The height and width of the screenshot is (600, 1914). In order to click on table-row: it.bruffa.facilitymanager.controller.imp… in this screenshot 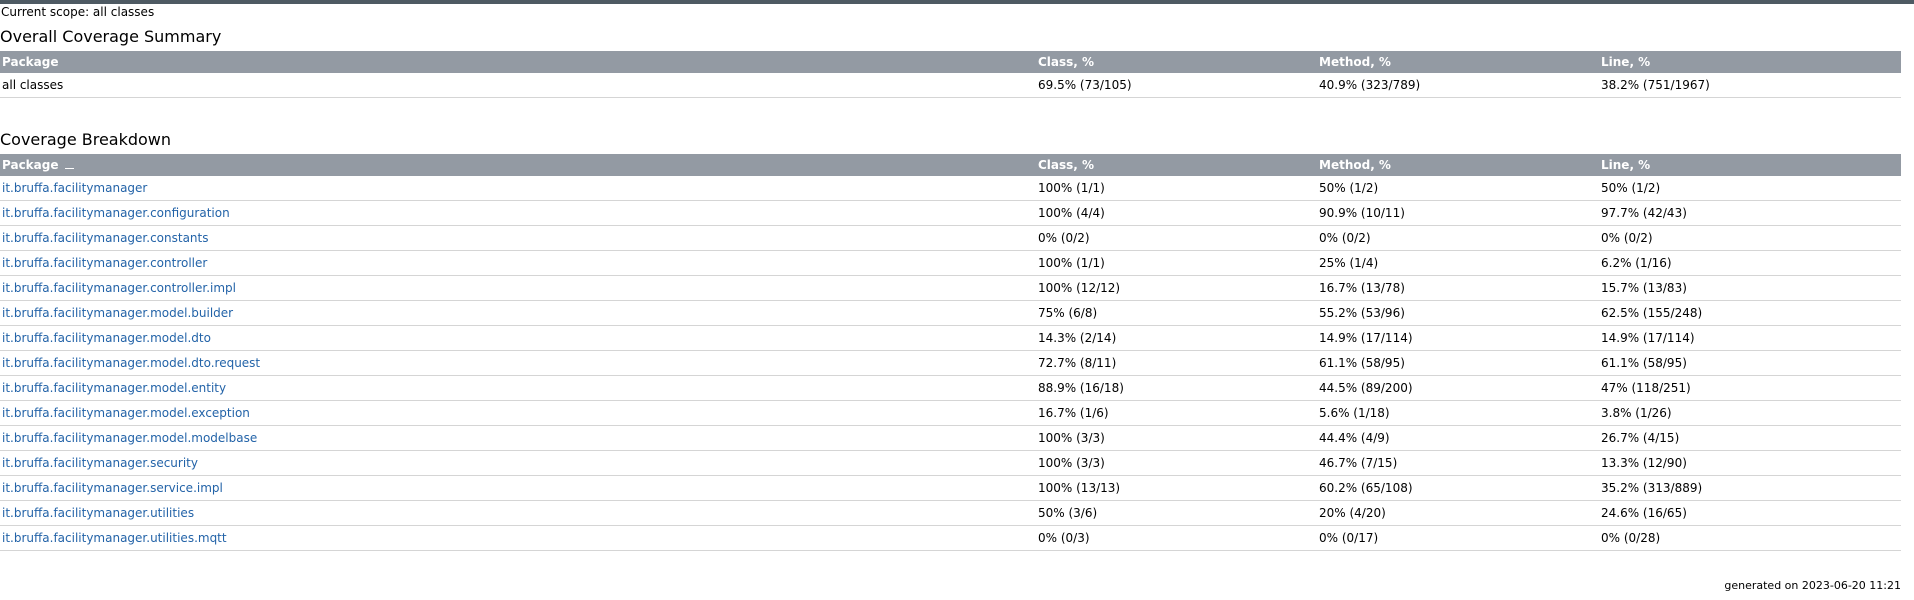, I will do `click(950, 288)`.